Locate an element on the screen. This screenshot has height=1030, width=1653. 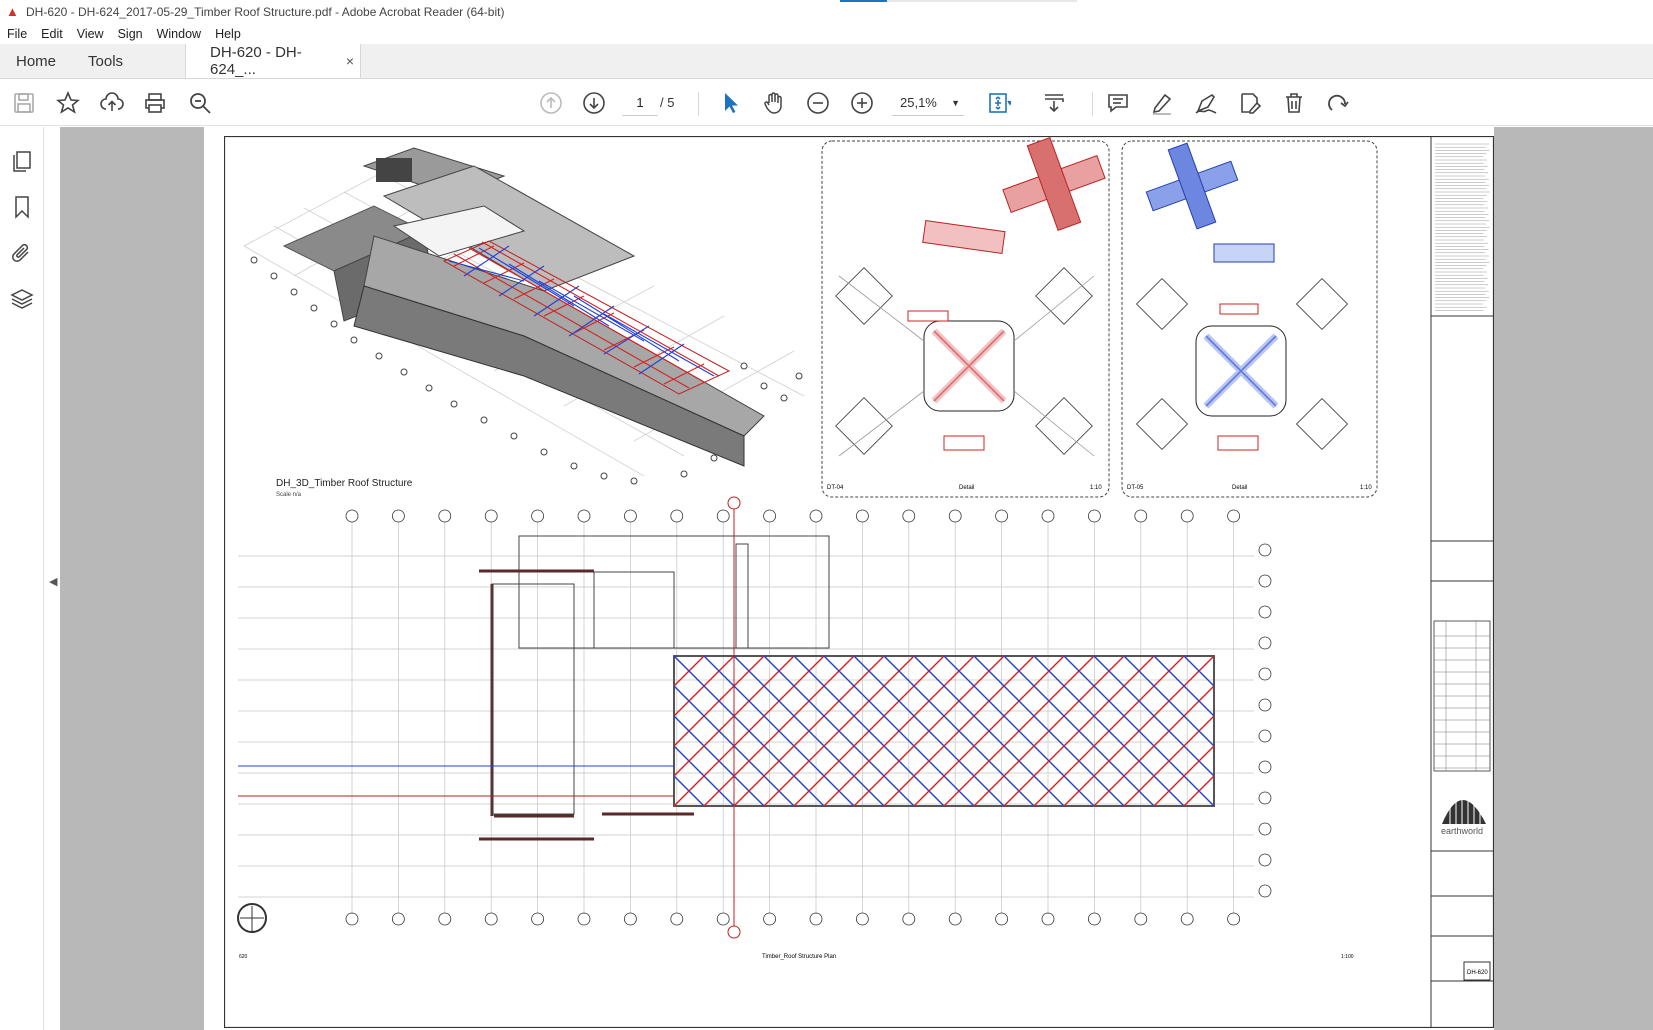
menu-window: Window is located at coordinates (179, 34).